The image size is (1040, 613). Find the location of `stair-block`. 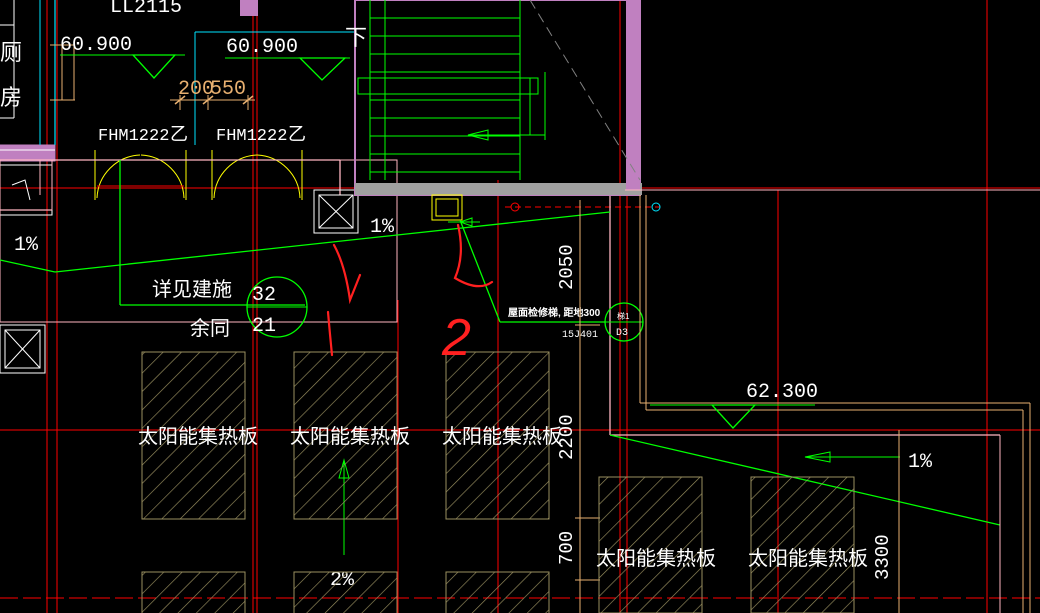

stair-block is located at coordinates (498, 98).